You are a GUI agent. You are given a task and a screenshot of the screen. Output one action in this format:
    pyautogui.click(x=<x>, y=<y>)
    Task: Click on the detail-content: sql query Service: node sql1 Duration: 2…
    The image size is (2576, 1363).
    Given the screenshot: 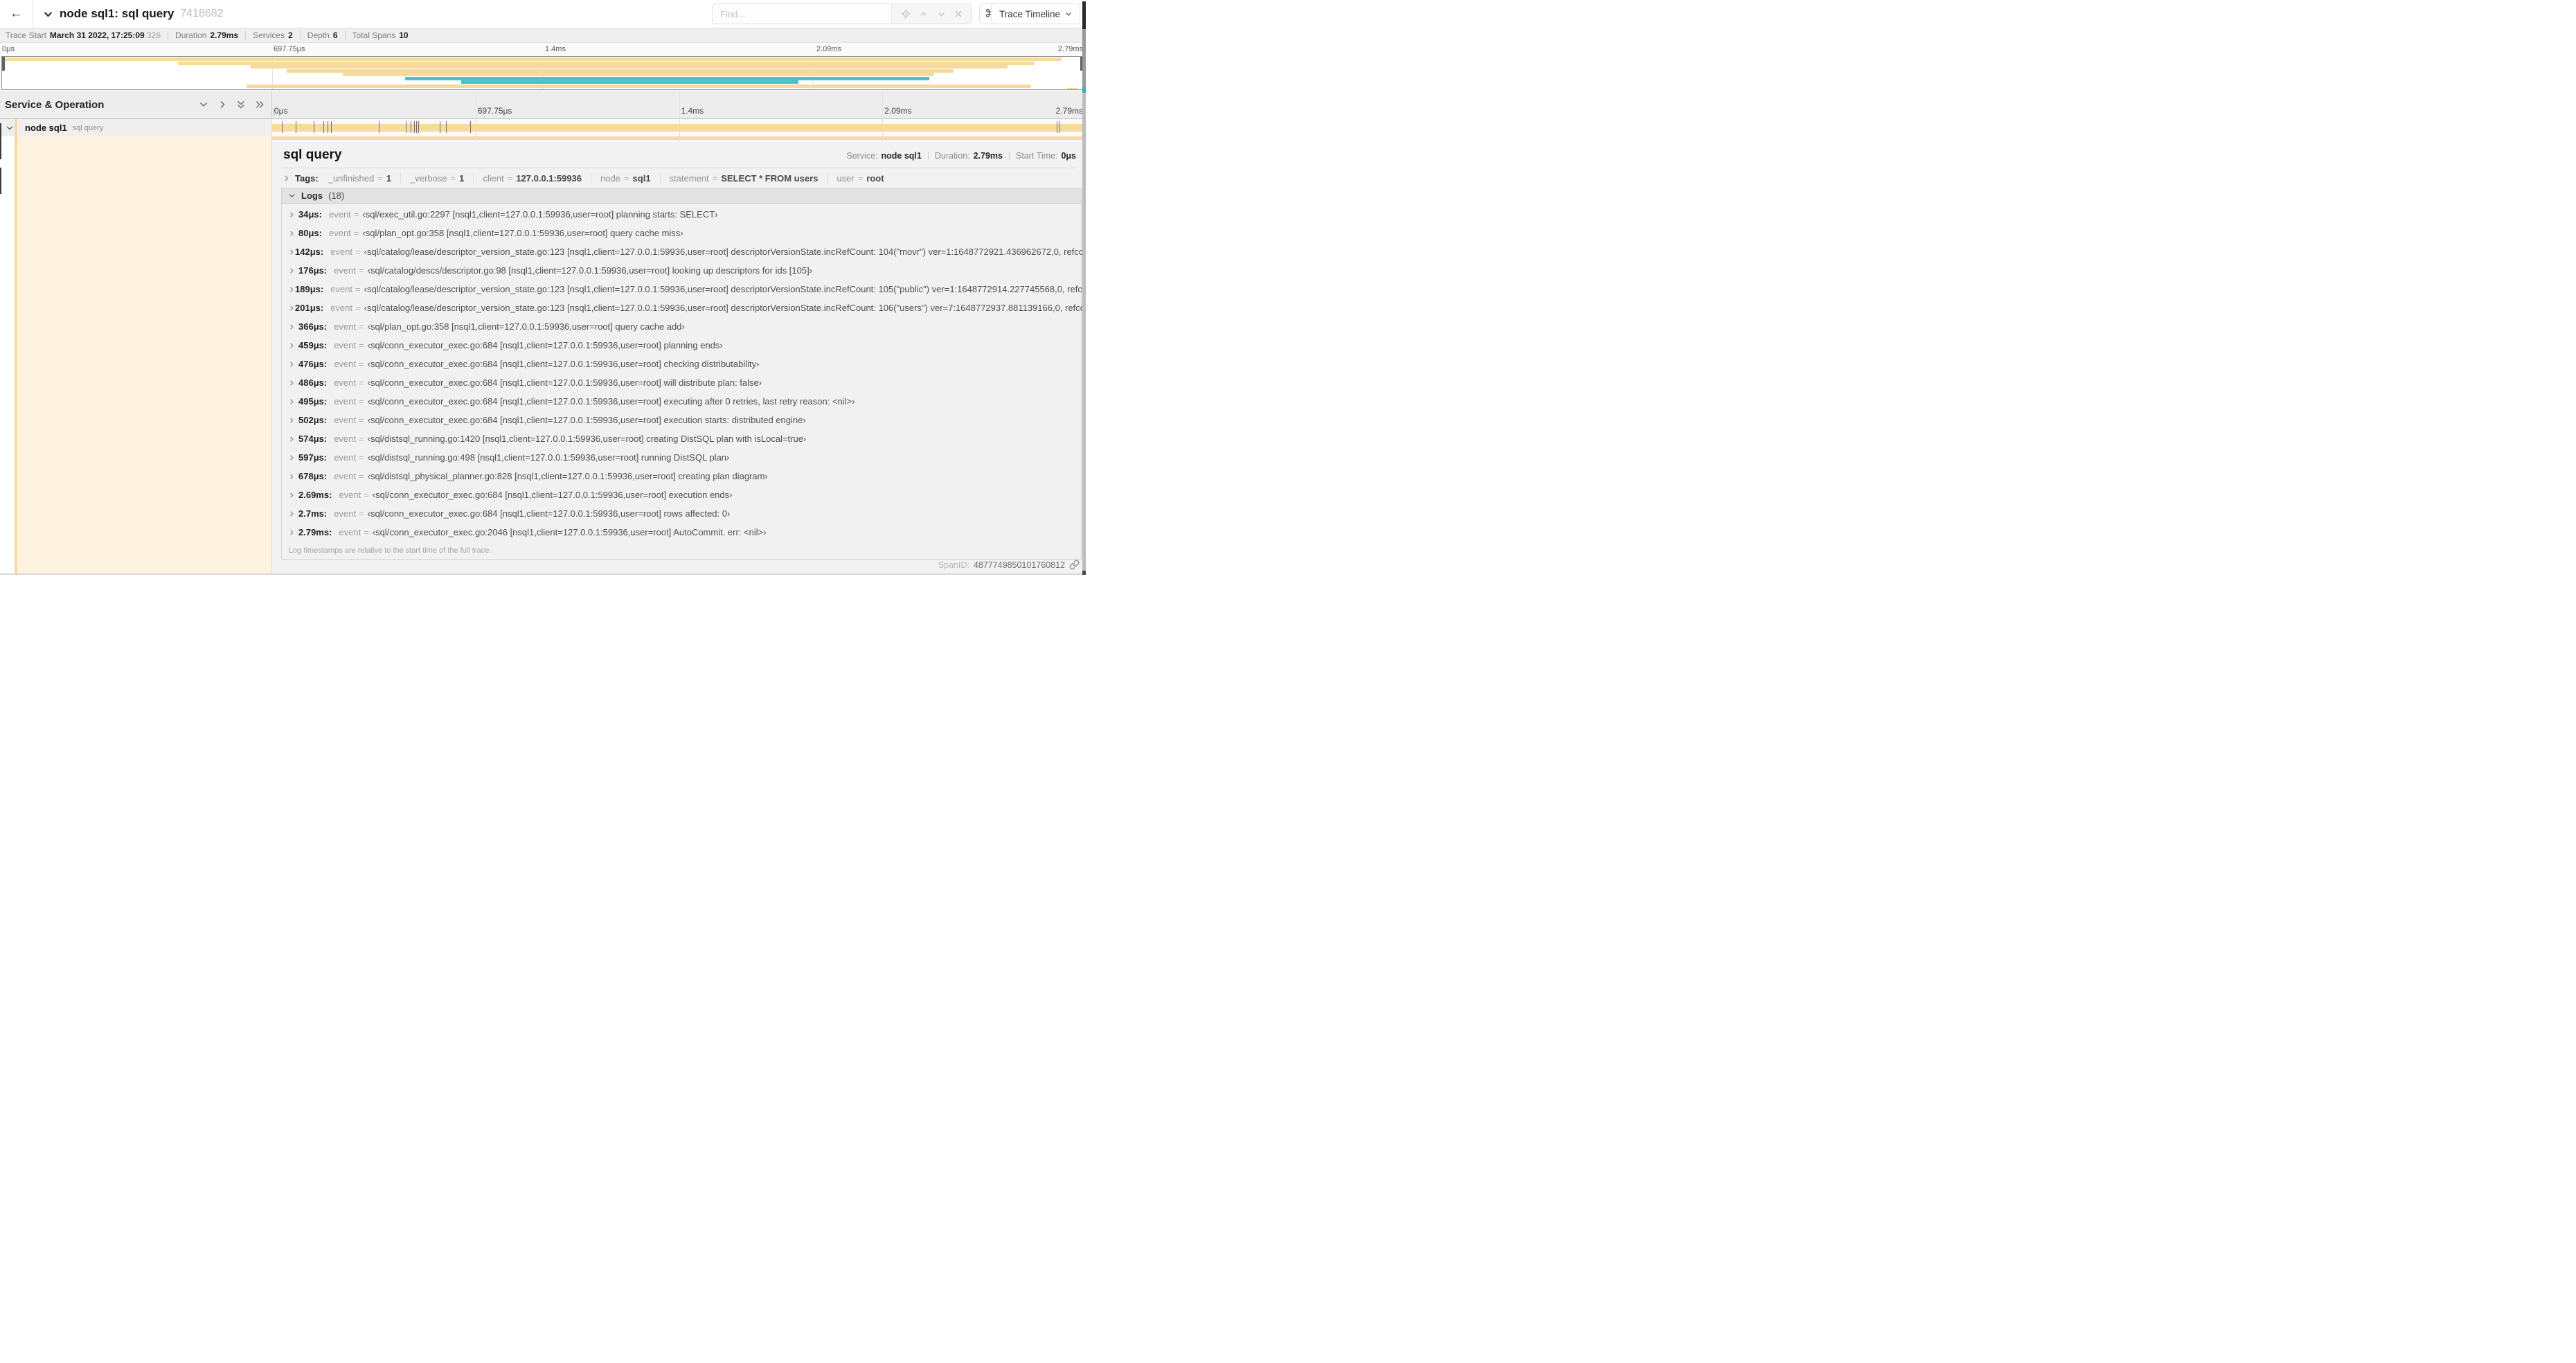 What is the action you would take?
    pyautogui.click(x=679, y=358)
    